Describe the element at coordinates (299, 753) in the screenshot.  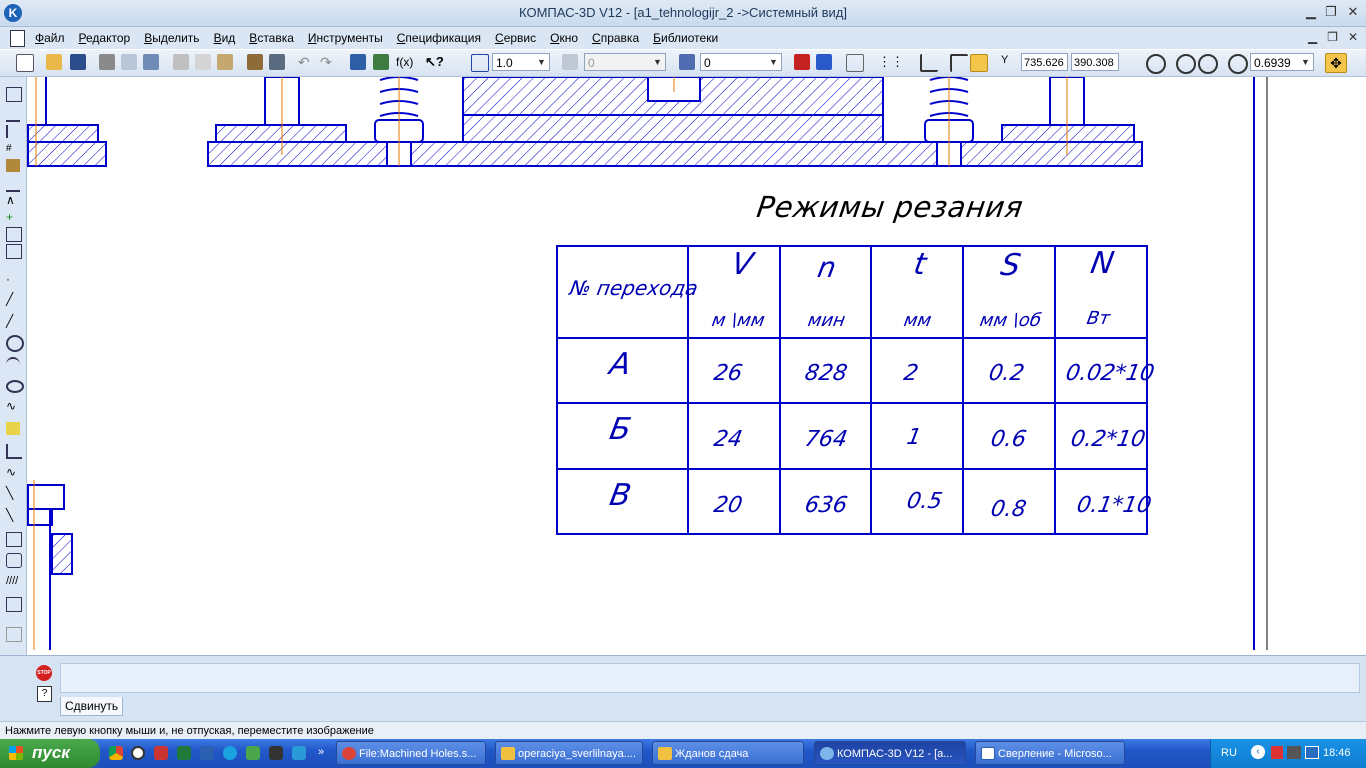
I see `kompas-quick-icon` at that location.